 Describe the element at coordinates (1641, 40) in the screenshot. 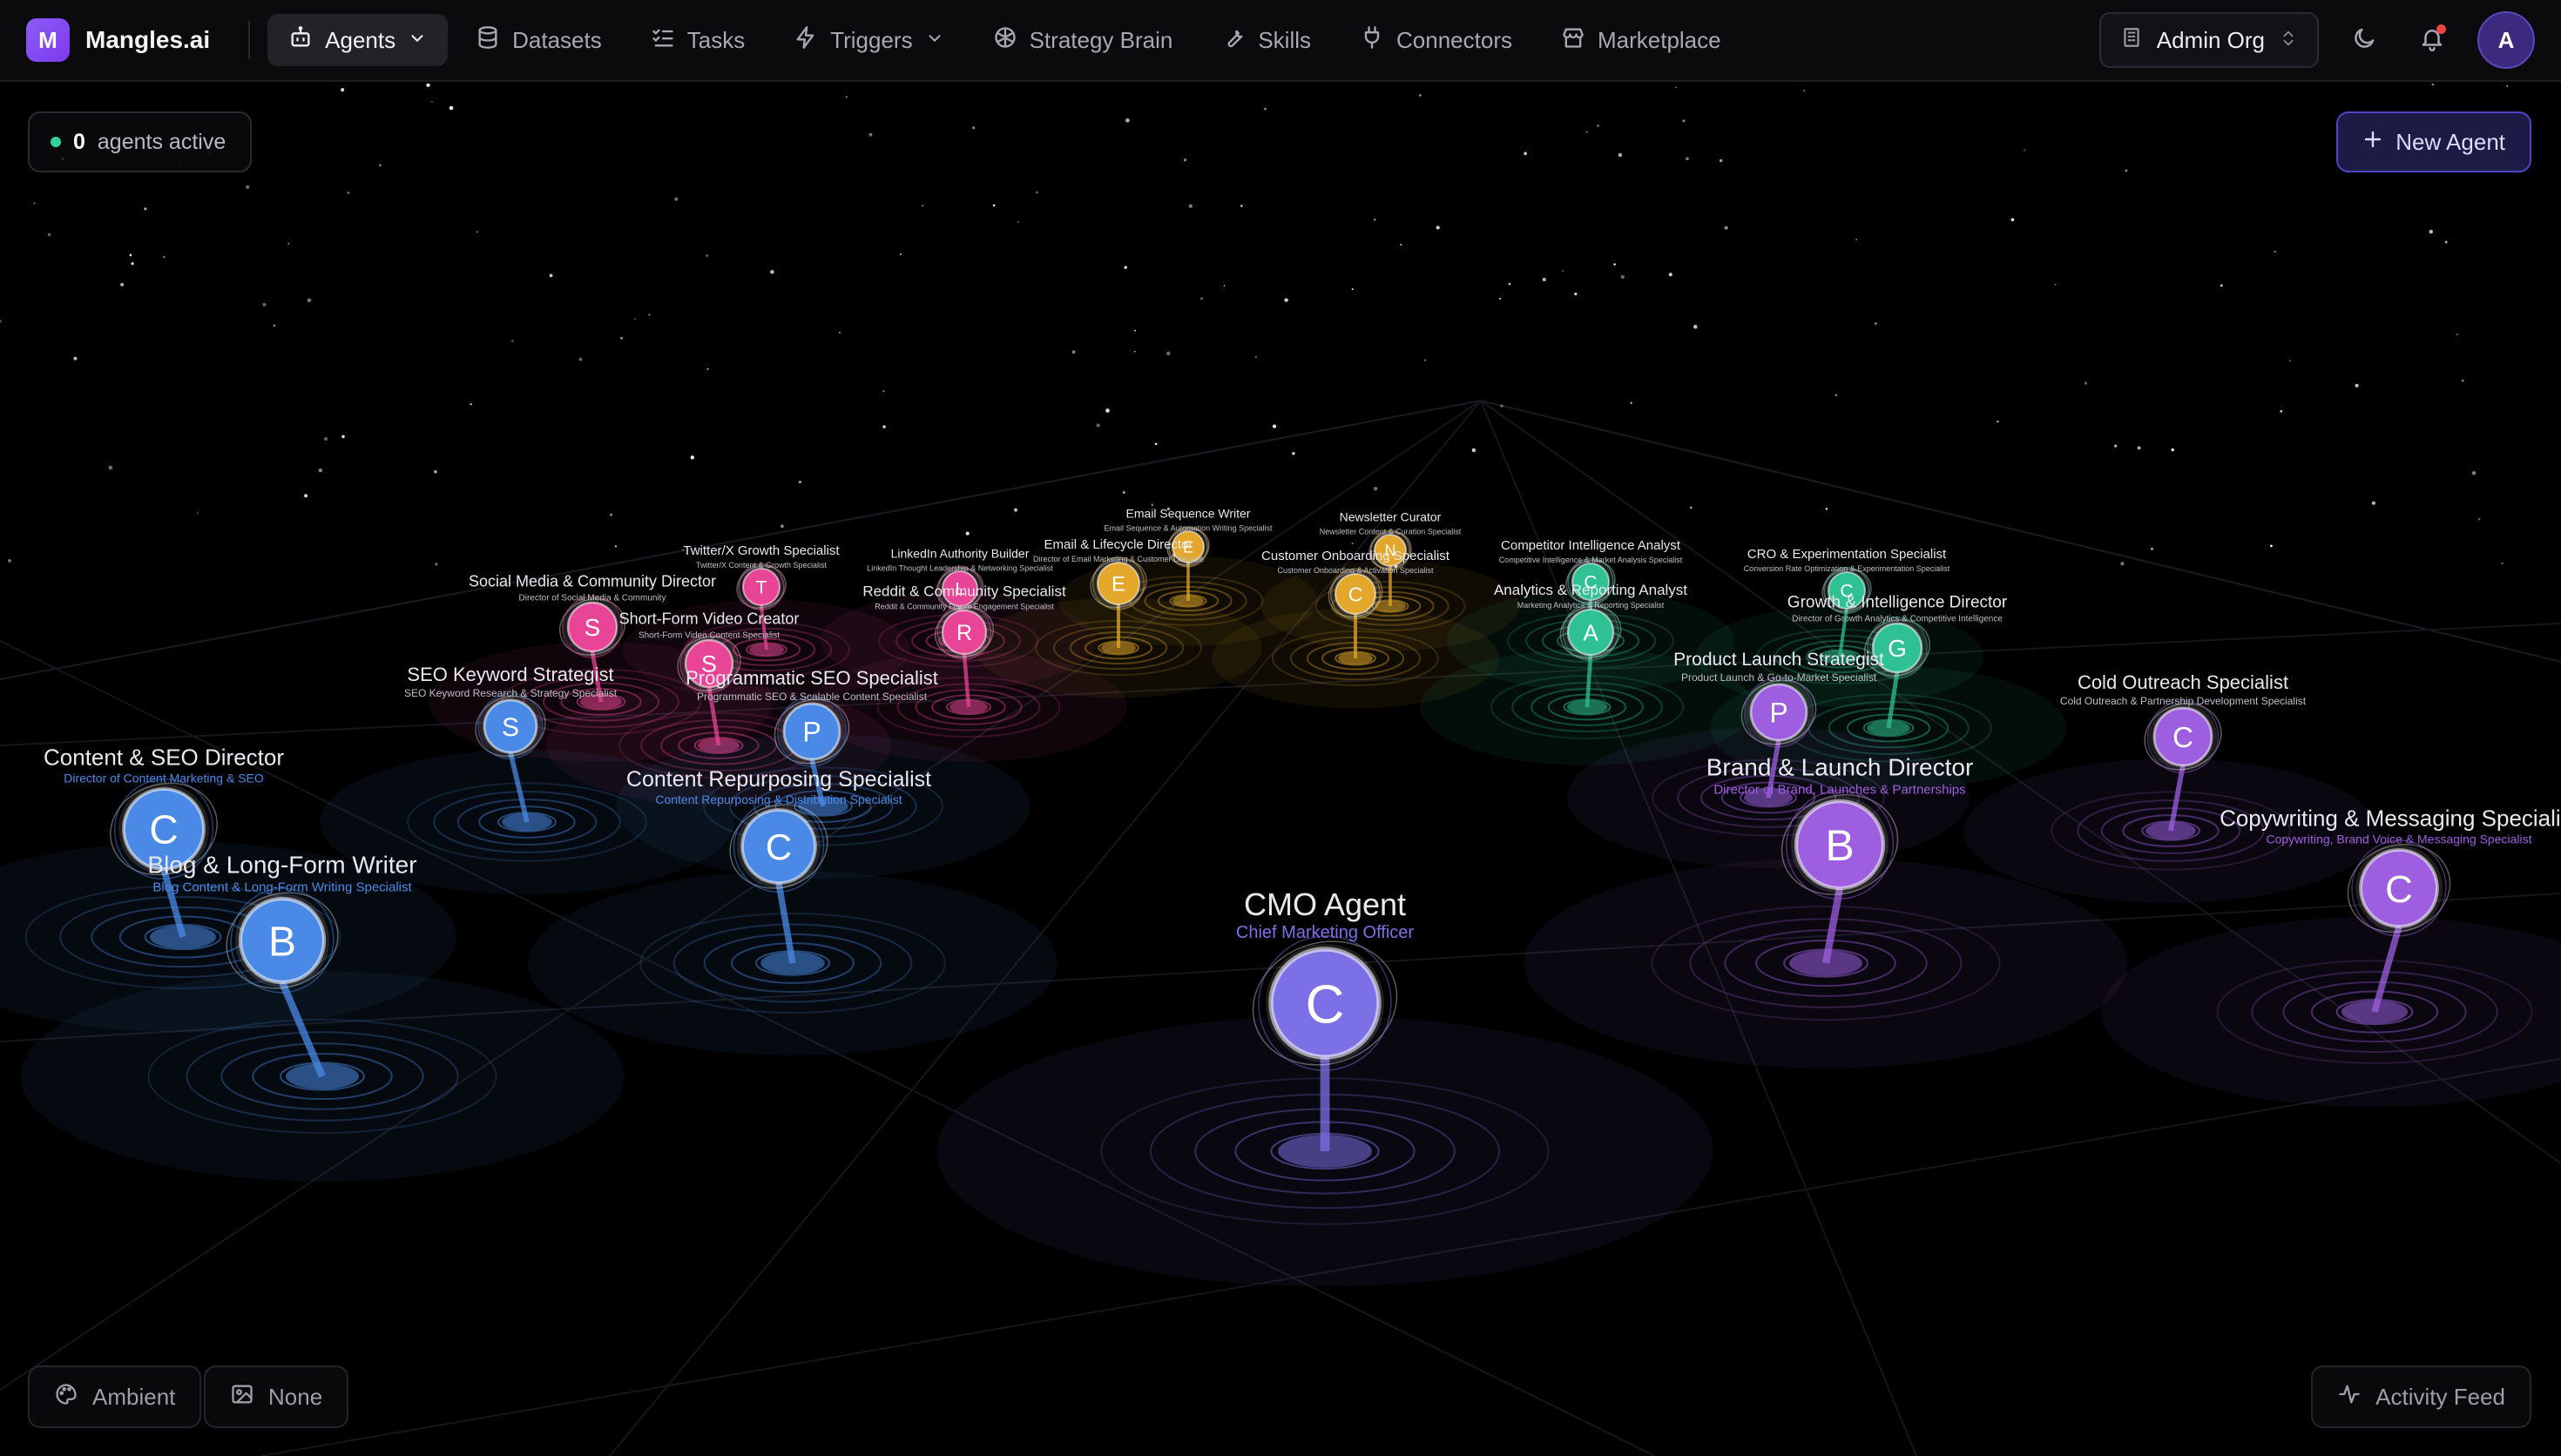

I see `nav-marketplace: Marketplace` at that location.